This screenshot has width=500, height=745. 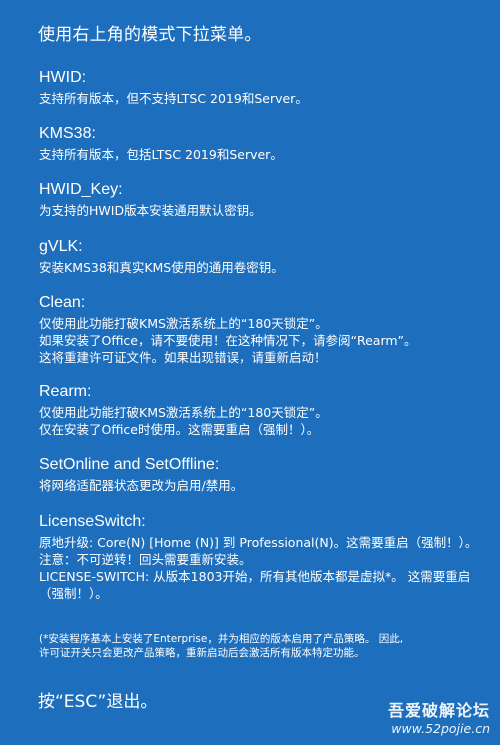 I want to click on section-description: 这将重建许可证文件。如果出现错误，请重新启动！, so click(x=183, y=357).